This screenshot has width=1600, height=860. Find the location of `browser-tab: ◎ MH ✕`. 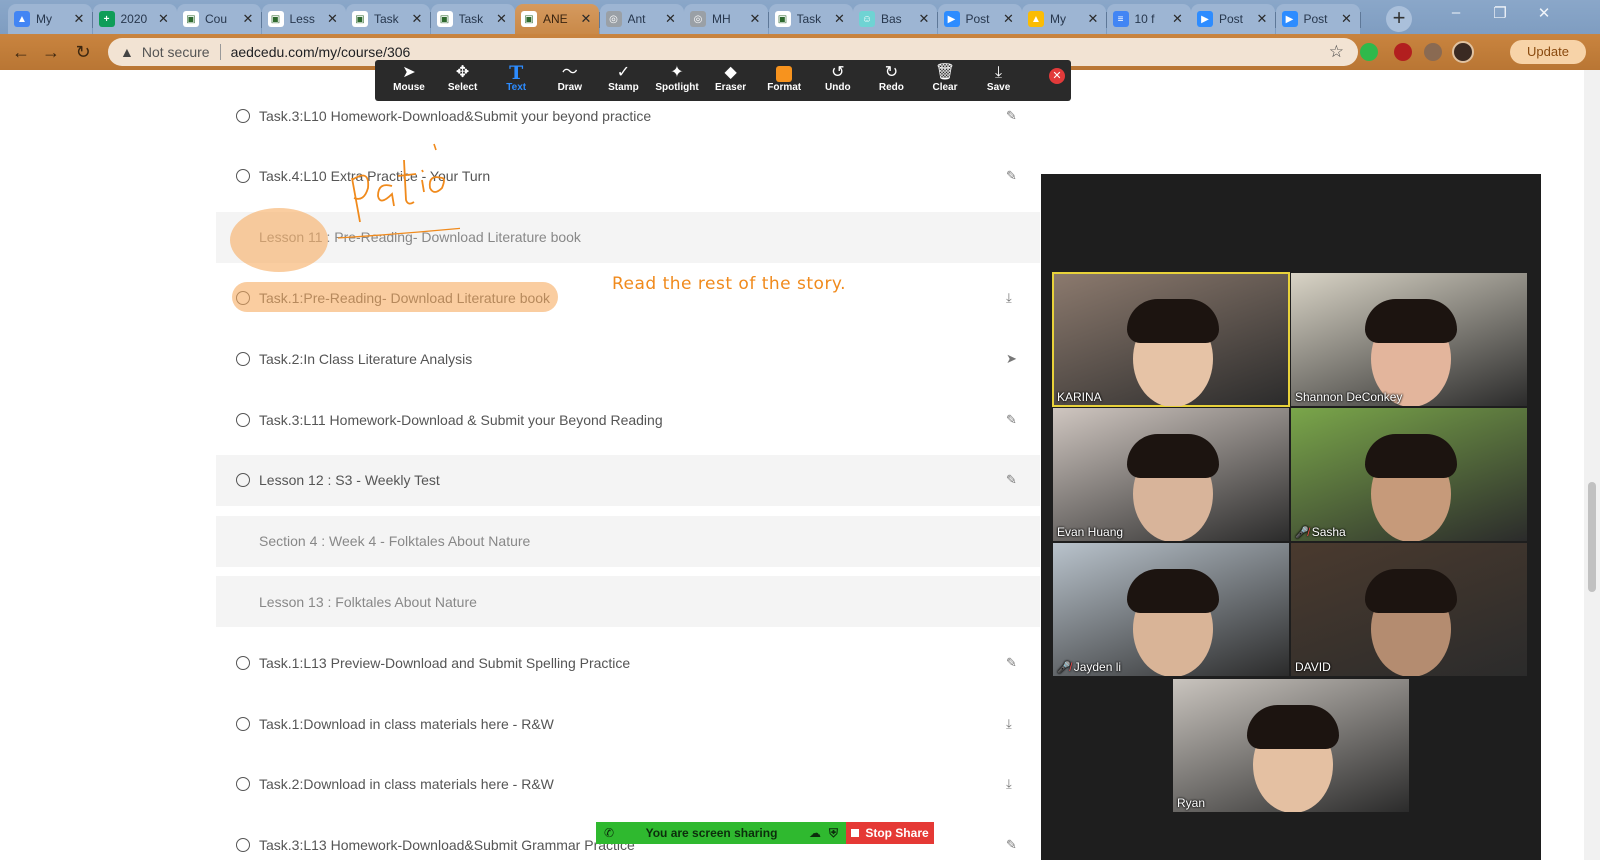

browser-tab: ◎ MH ✕ is located at coordinates (726, 19).